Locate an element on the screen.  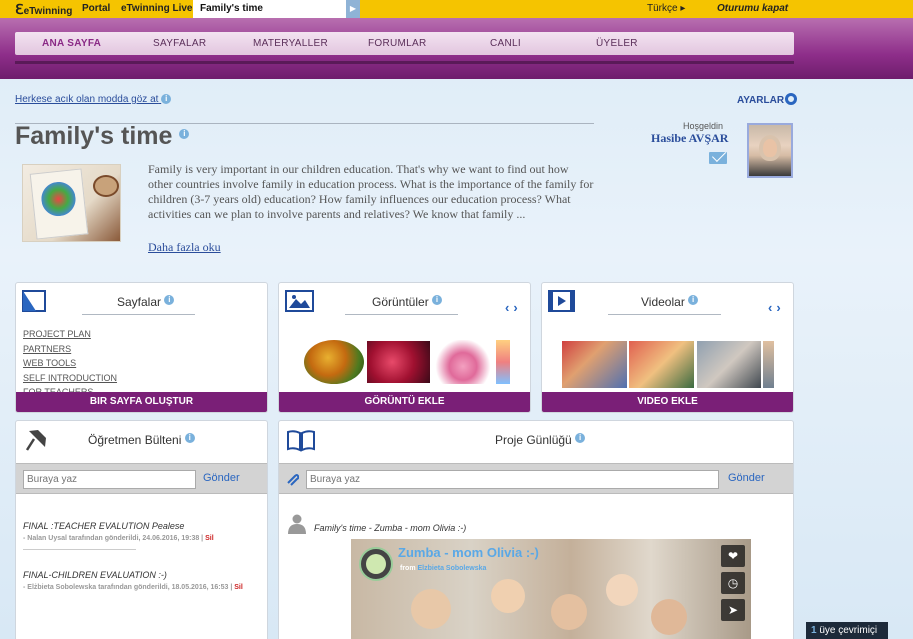
video-icon is located at coordinates (561, 301).